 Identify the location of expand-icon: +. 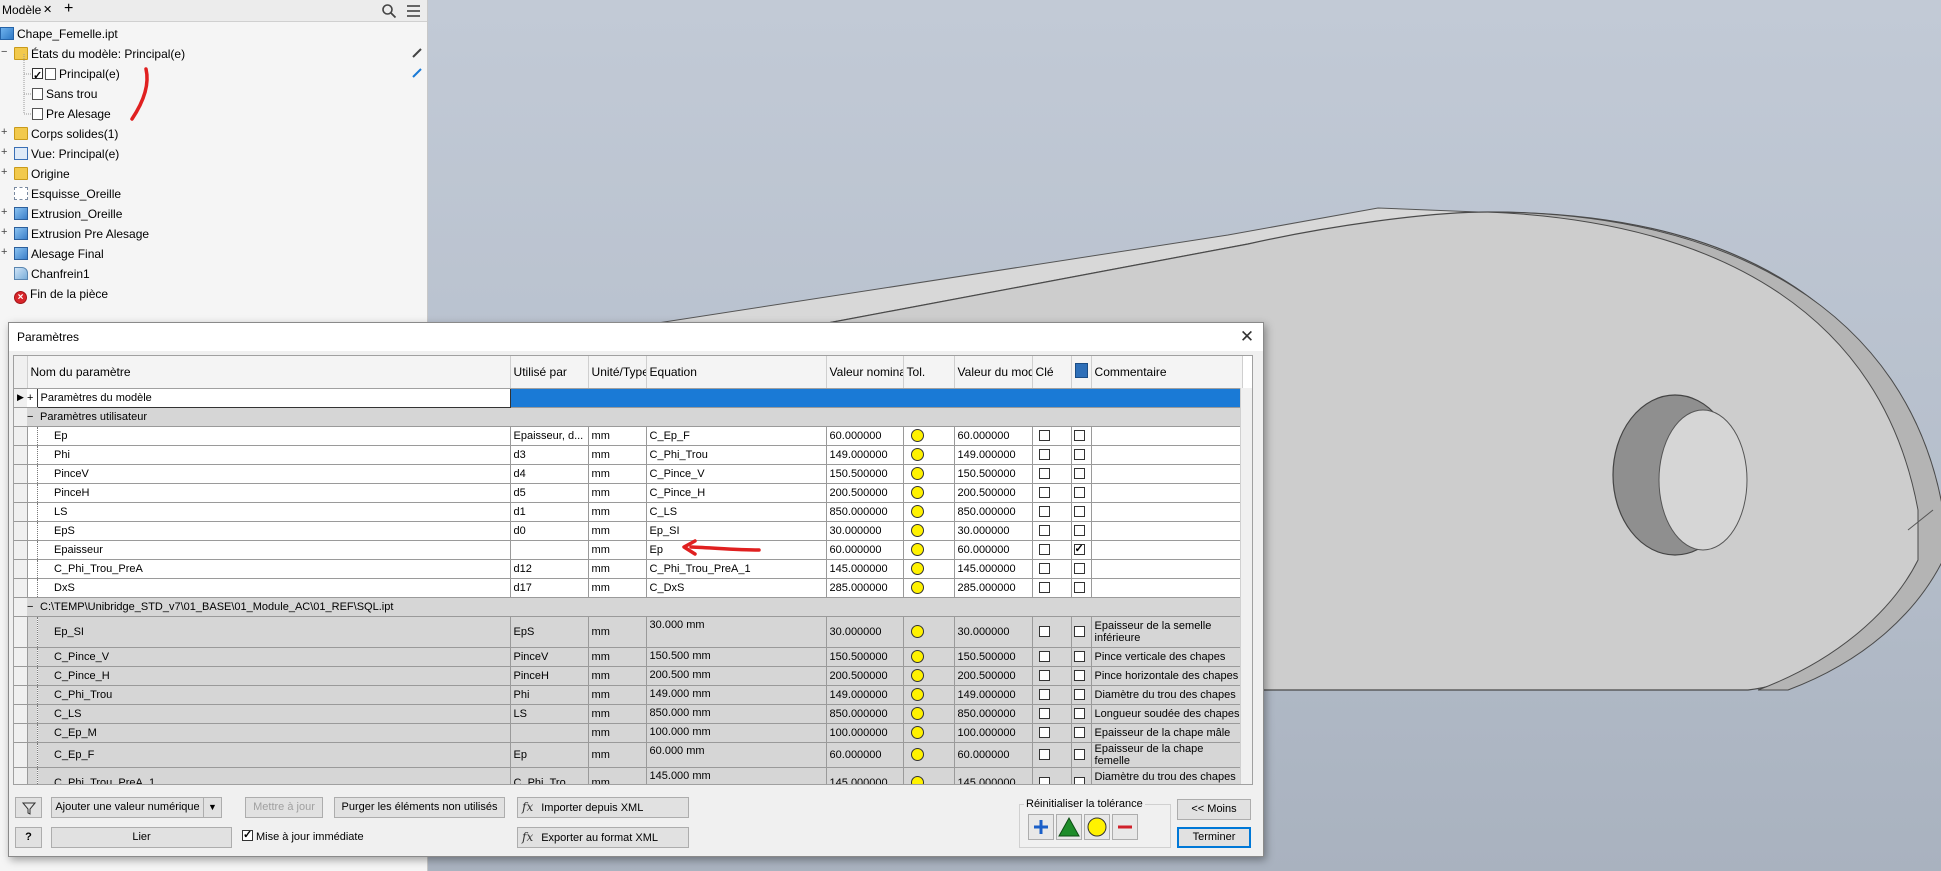
(5, 252).